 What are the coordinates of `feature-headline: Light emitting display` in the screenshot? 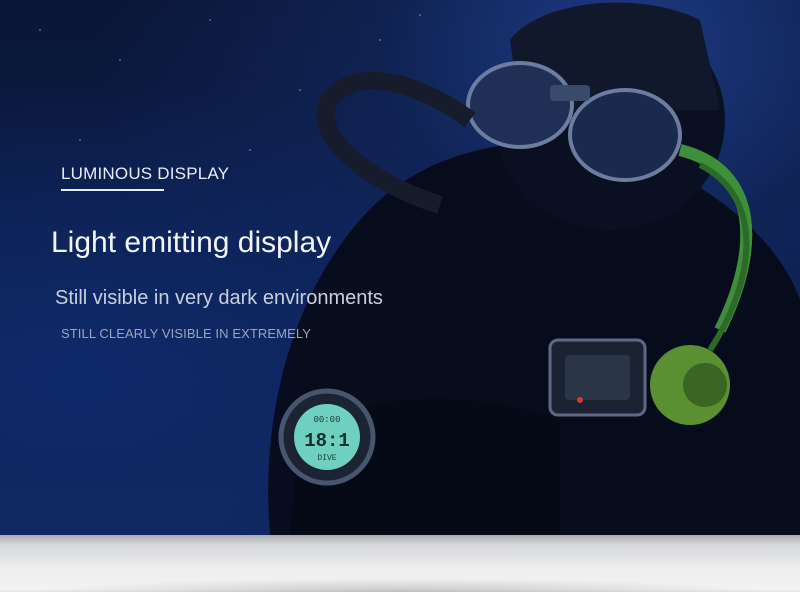 It's located at (191, 242).